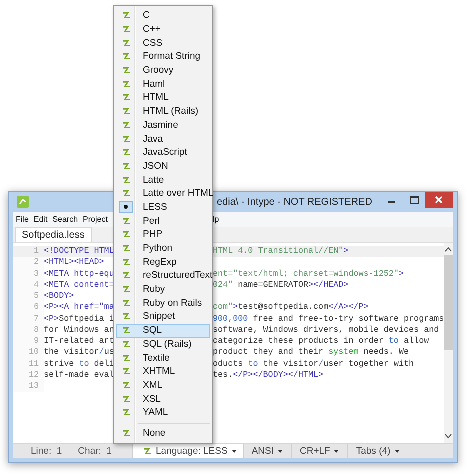  I want to click on language-option: Format String, so click(163, 57).